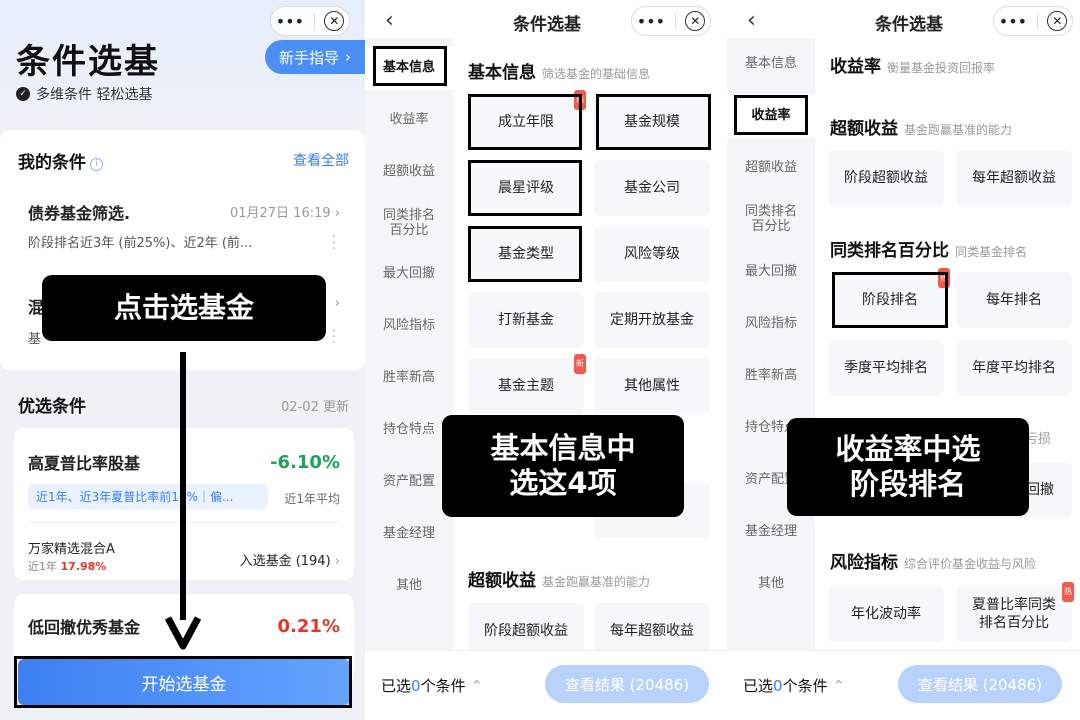  What do you see at coordinates (290, 559) in the screenshot?
I see `selected-funds-link: 入选基金 (194) ›` at bounding box center [290, 559].